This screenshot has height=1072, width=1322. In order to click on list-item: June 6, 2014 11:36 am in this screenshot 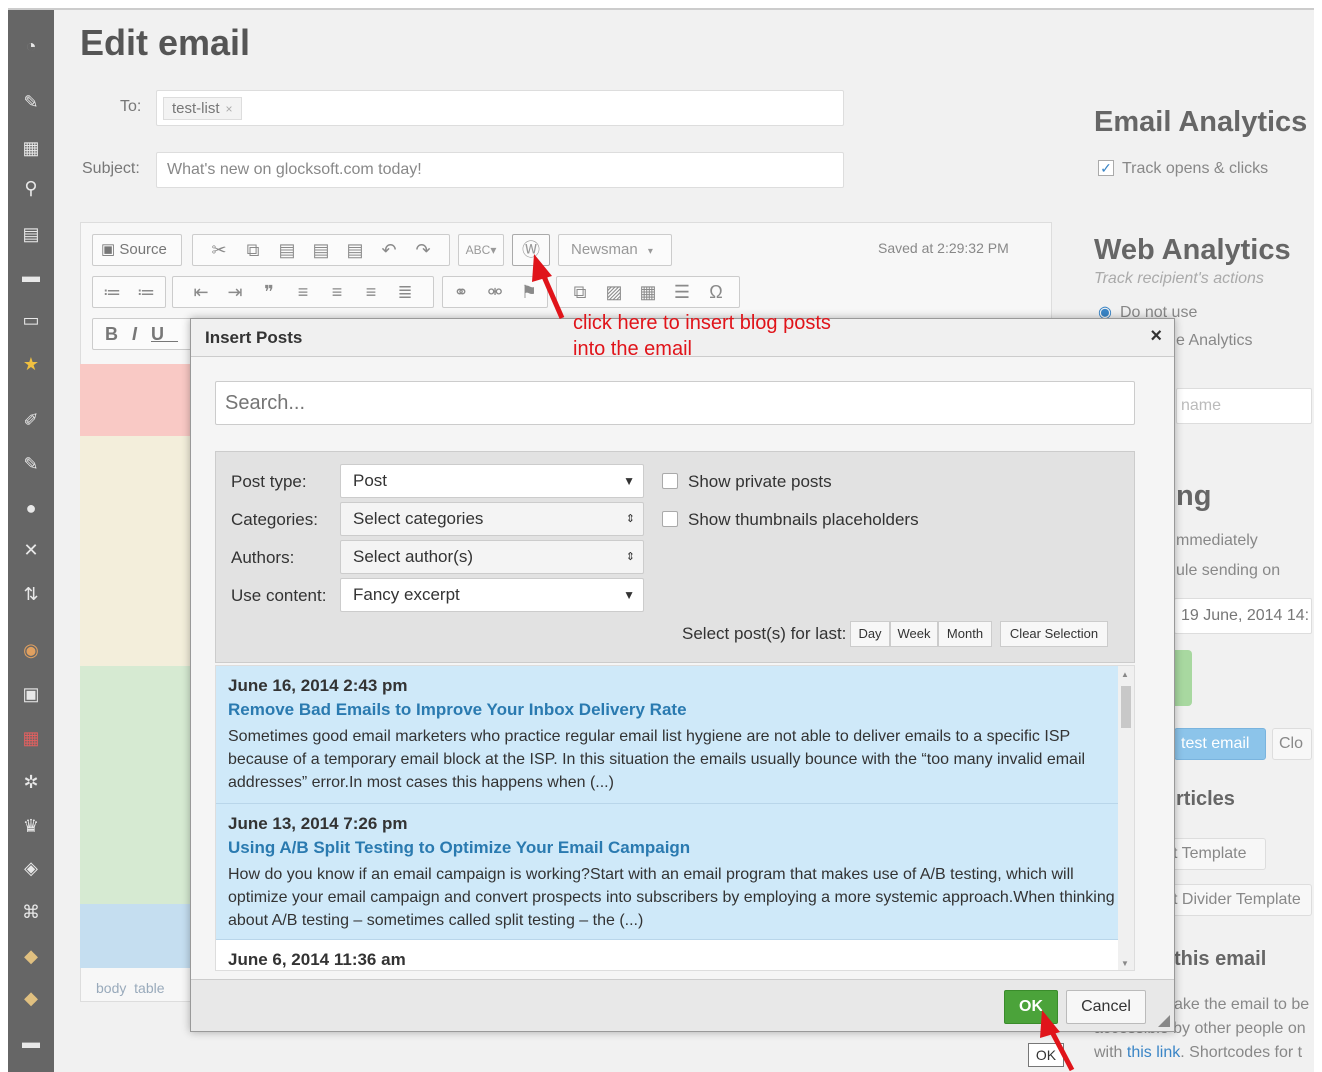, I will do `click(672, 955)`.